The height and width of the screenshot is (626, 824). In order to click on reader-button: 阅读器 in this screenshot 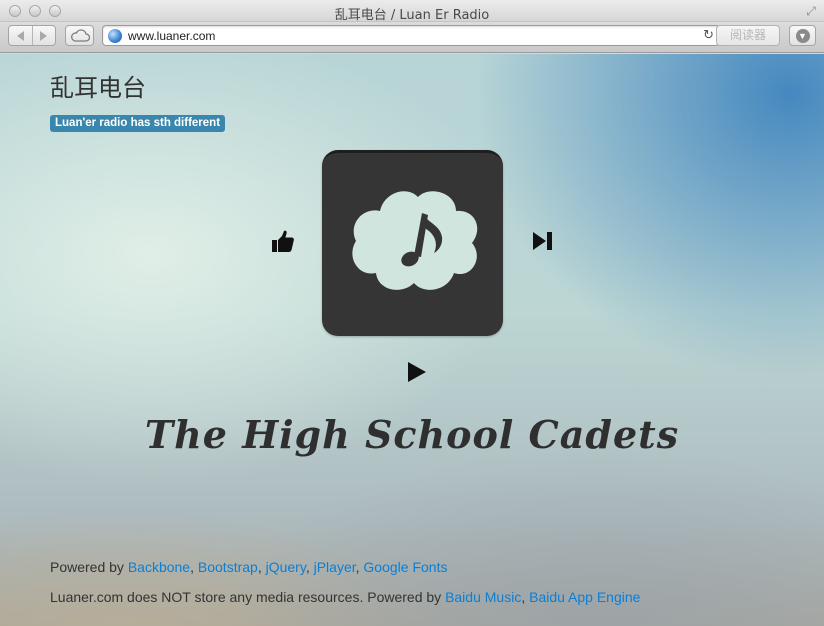, I will do `click(748, 35)`.